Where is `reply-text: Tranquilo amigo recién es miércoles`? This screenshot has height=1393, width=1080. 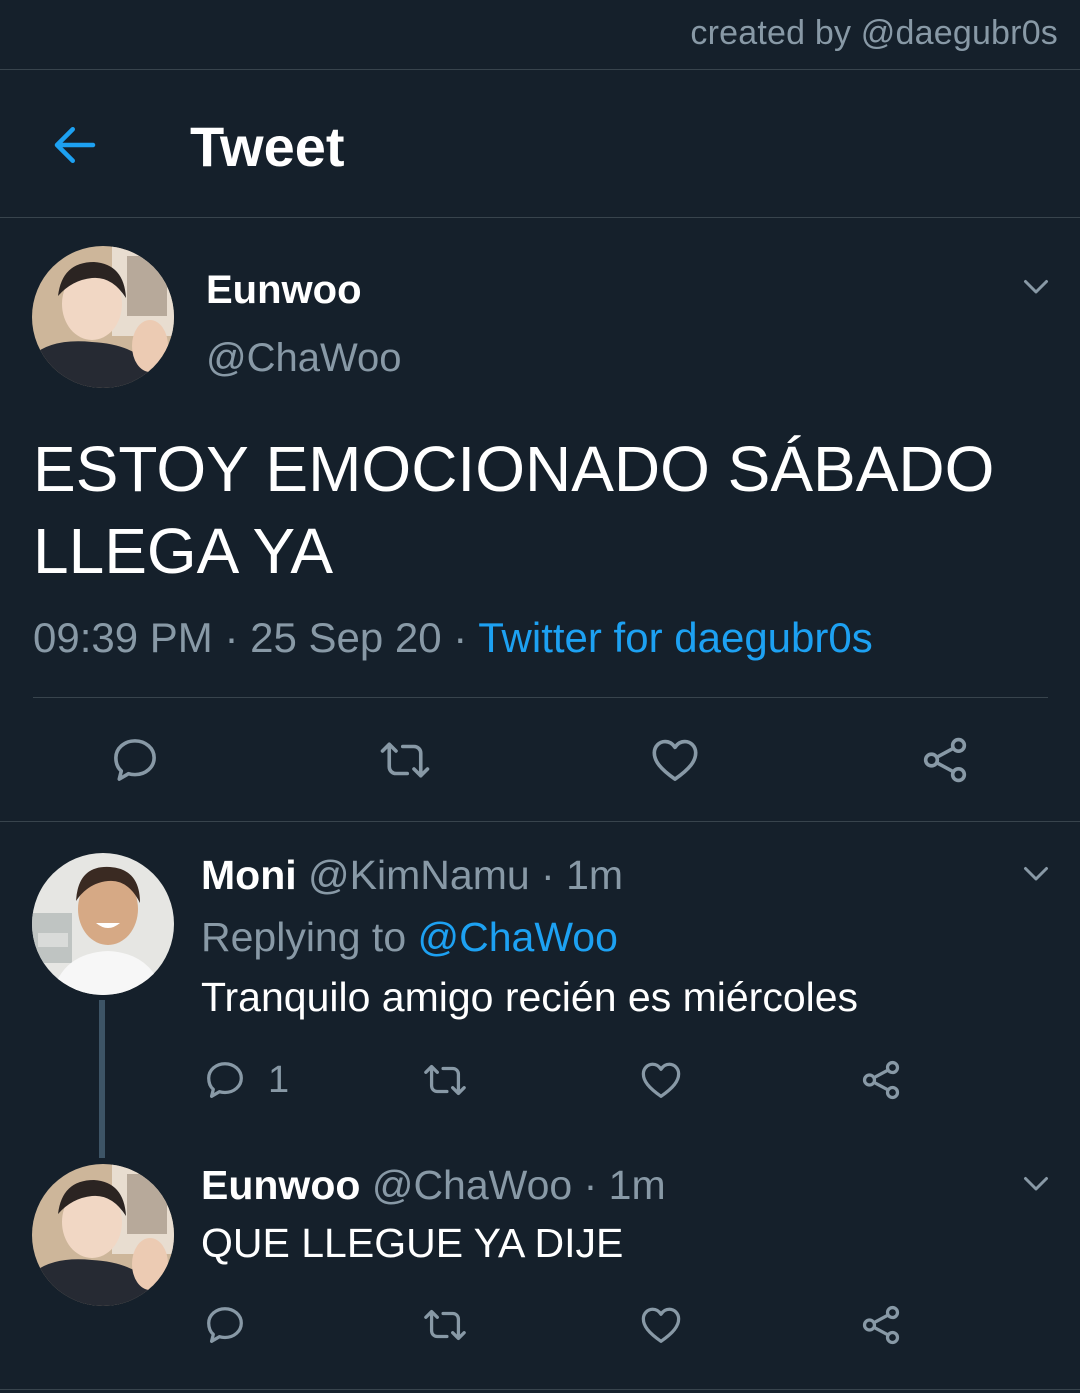
reply-text: Tranquilo amigo recién es miércoles is located at coordinates (530, 997).